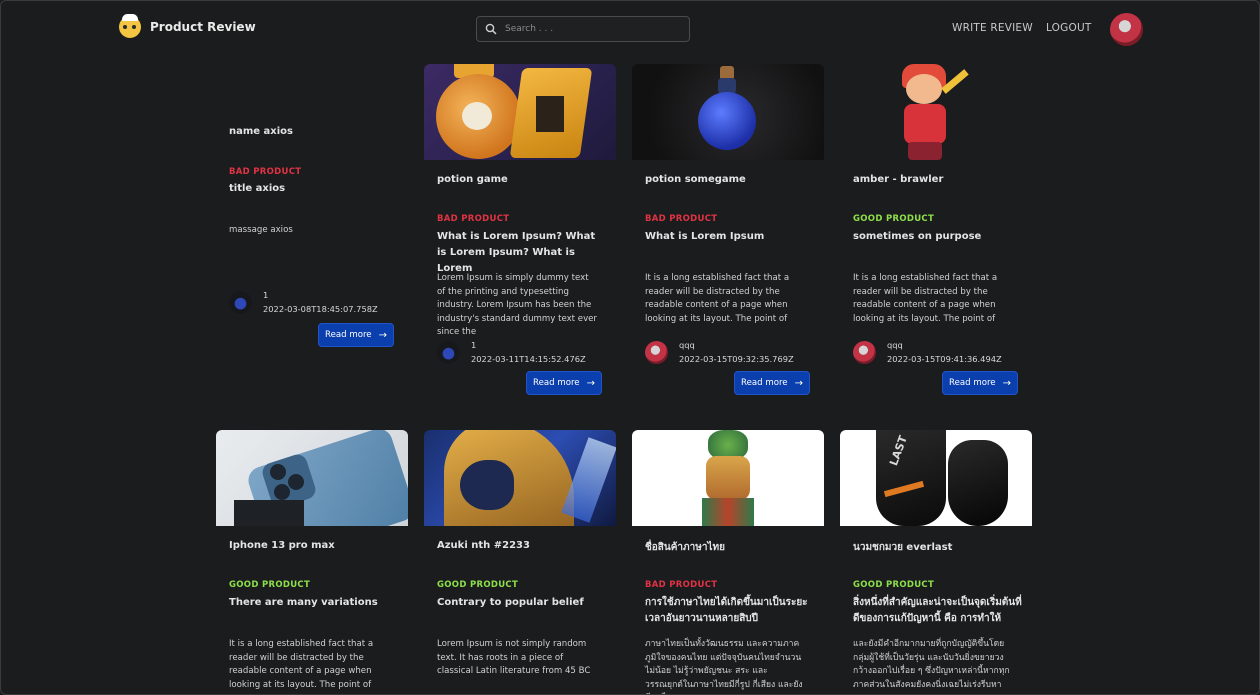 The width and height of the screenshot is (1260, 695). I want to click on card-title: amber - brawler, so click(898, 179).